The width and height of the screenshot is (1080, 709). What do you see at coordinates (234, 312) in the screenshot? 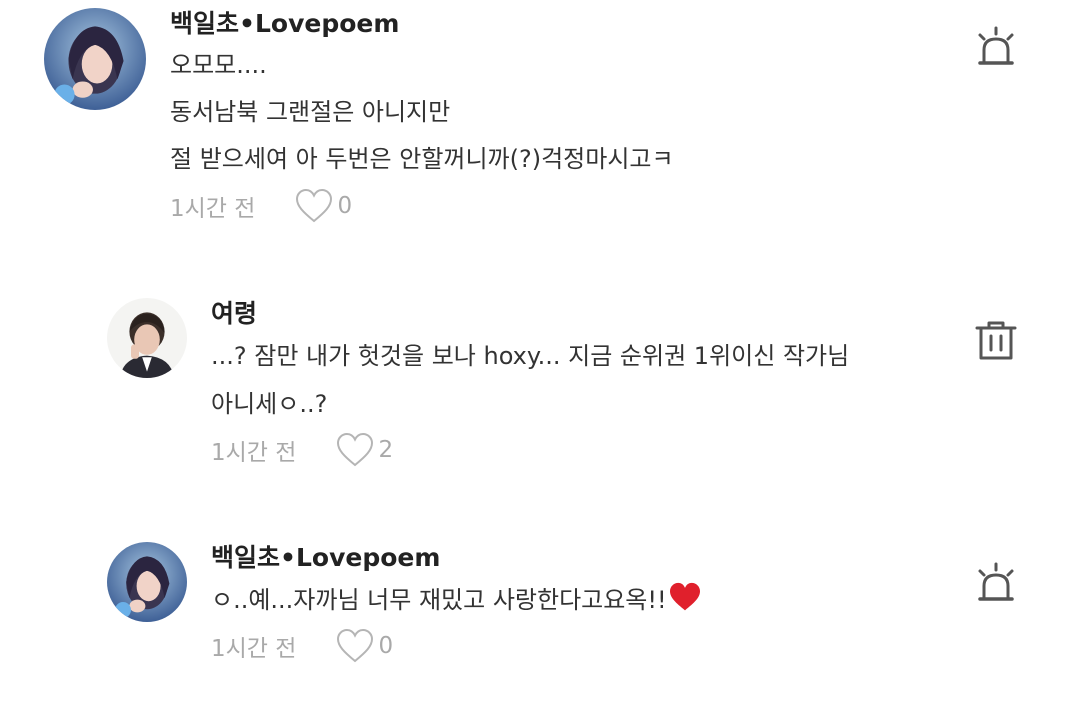
I see `comment-author: 여령` at bounding box center [234, 312].